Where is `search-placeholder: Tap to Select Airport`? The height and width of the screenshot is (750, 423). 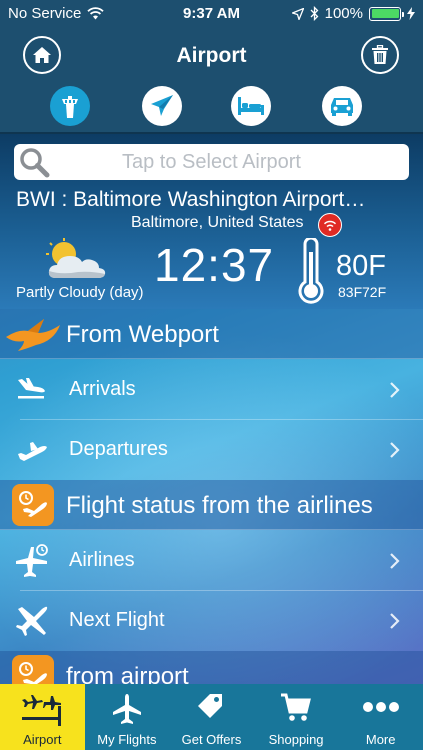 search-placeholder: Tap to Select Airport is located at coordinates (211, 162).